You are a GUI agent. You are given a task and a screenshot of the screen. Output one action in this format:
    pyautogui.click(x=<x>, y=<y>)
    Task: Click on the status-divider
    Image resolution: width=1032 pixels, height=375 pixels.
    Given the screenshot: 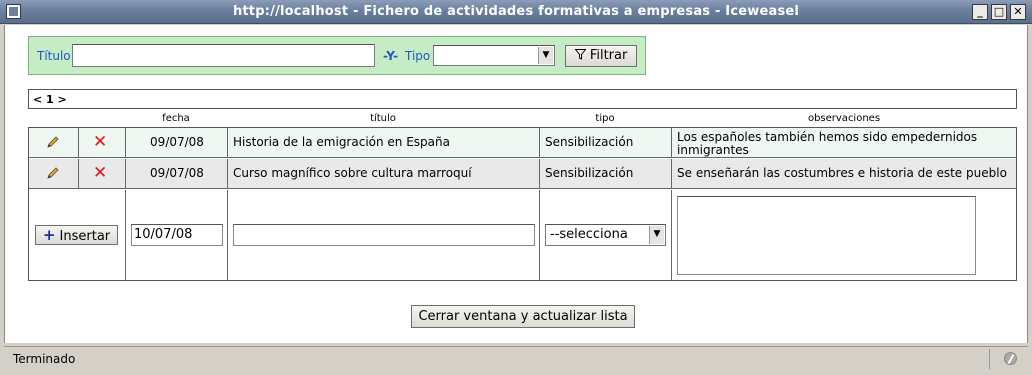 What is the action you would take?
    pyautogui.click(x=989, y=359)
    